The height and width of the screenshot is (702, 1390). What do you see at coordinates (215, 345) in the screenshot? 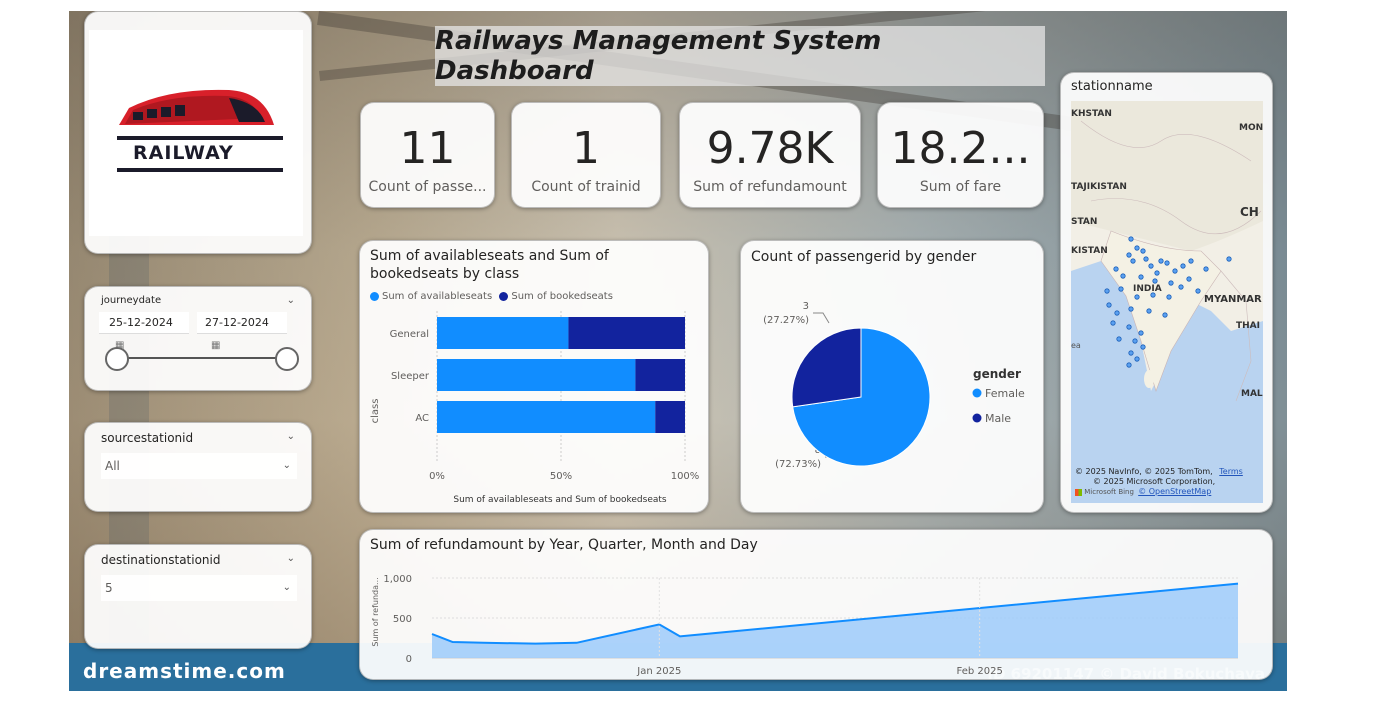
I see `calendar-icon: ▦` at bounding box center [215, 345].